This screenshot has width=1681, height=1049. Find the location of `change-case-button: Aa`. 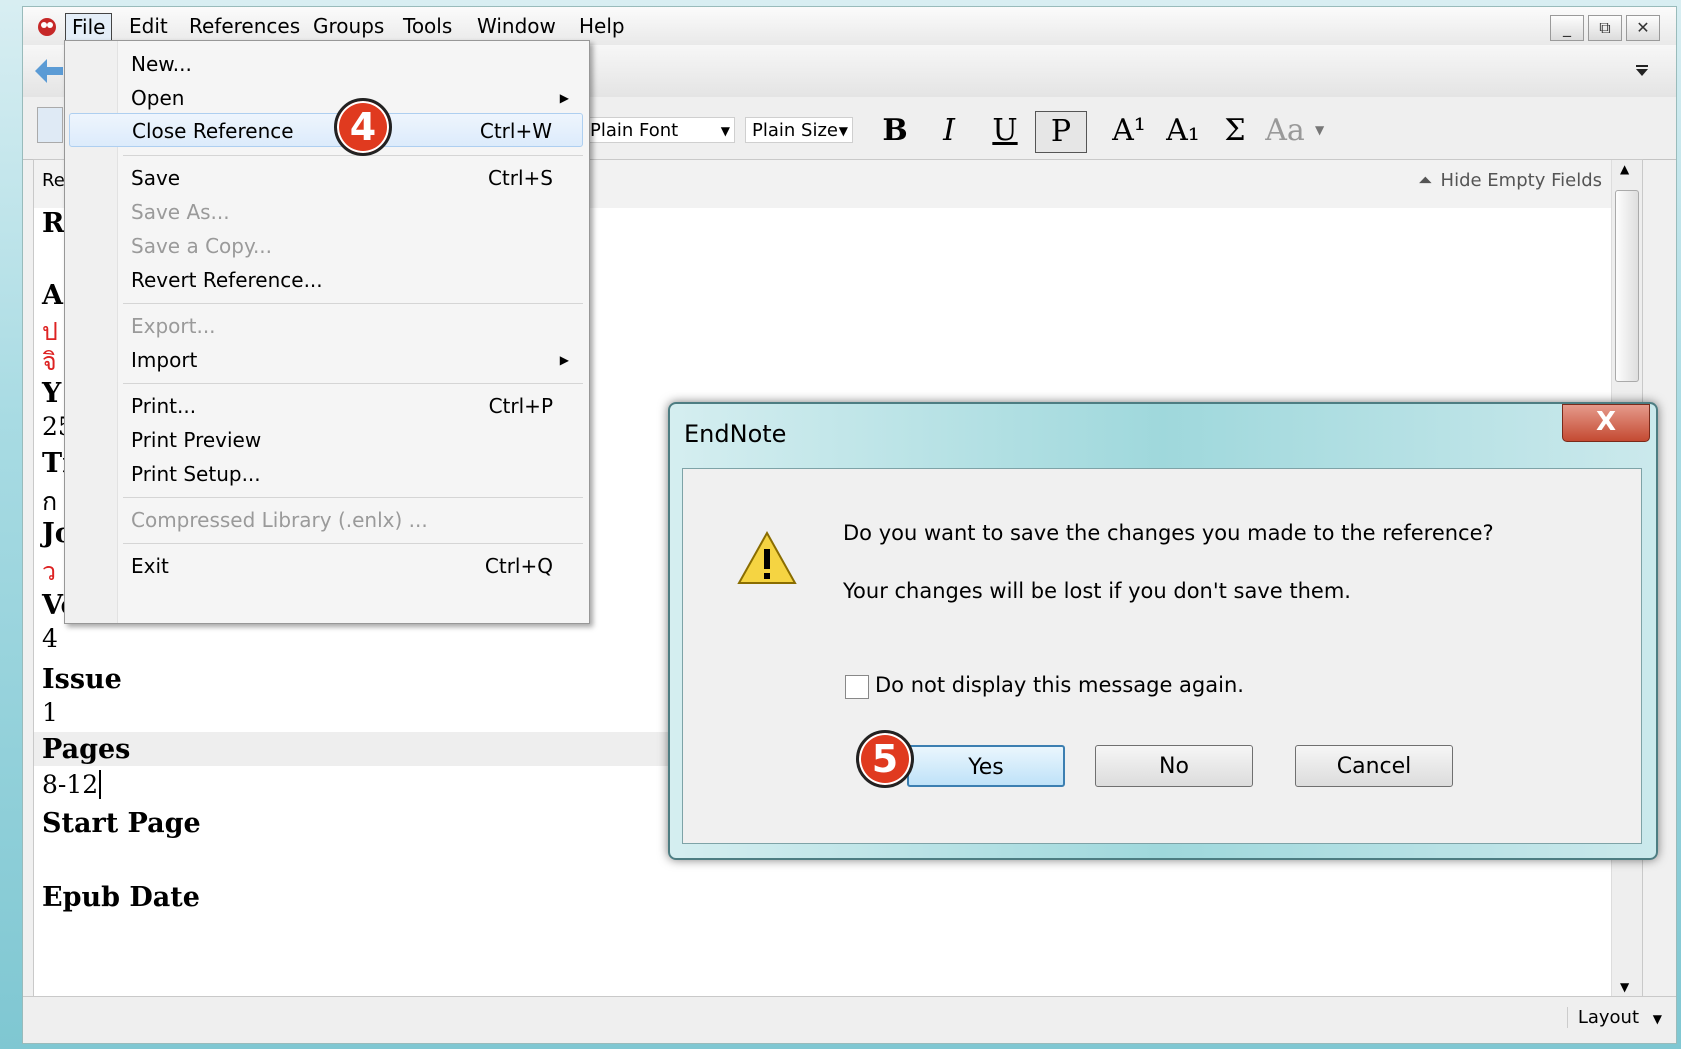

change-case-button: Aa is located at coordinates (1285, 131).